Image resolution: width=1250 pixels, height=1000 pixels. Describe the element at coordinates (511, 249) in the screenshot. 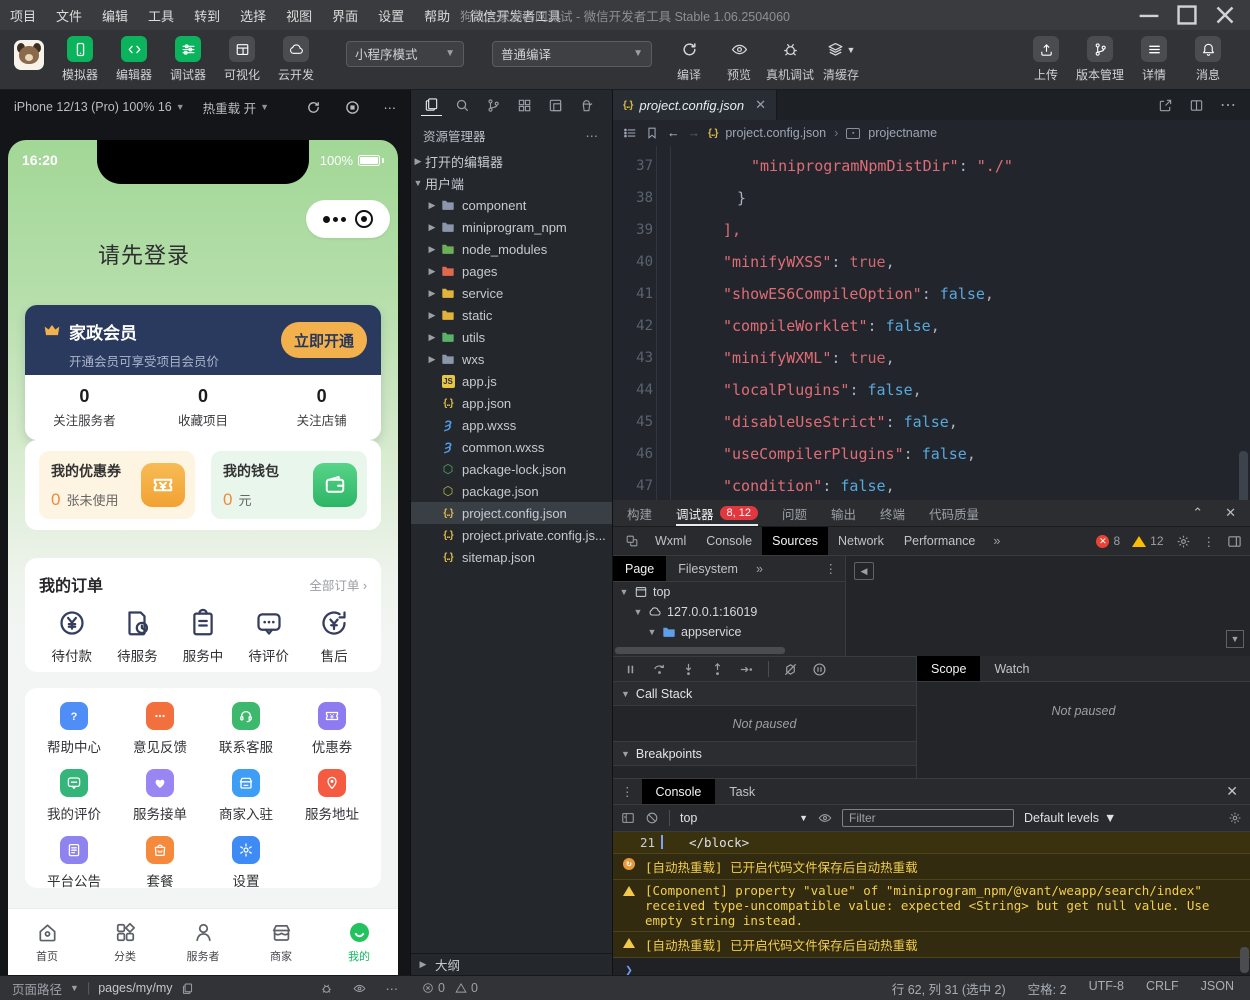

I see `tree-item: ▶ node_modules` at that location.